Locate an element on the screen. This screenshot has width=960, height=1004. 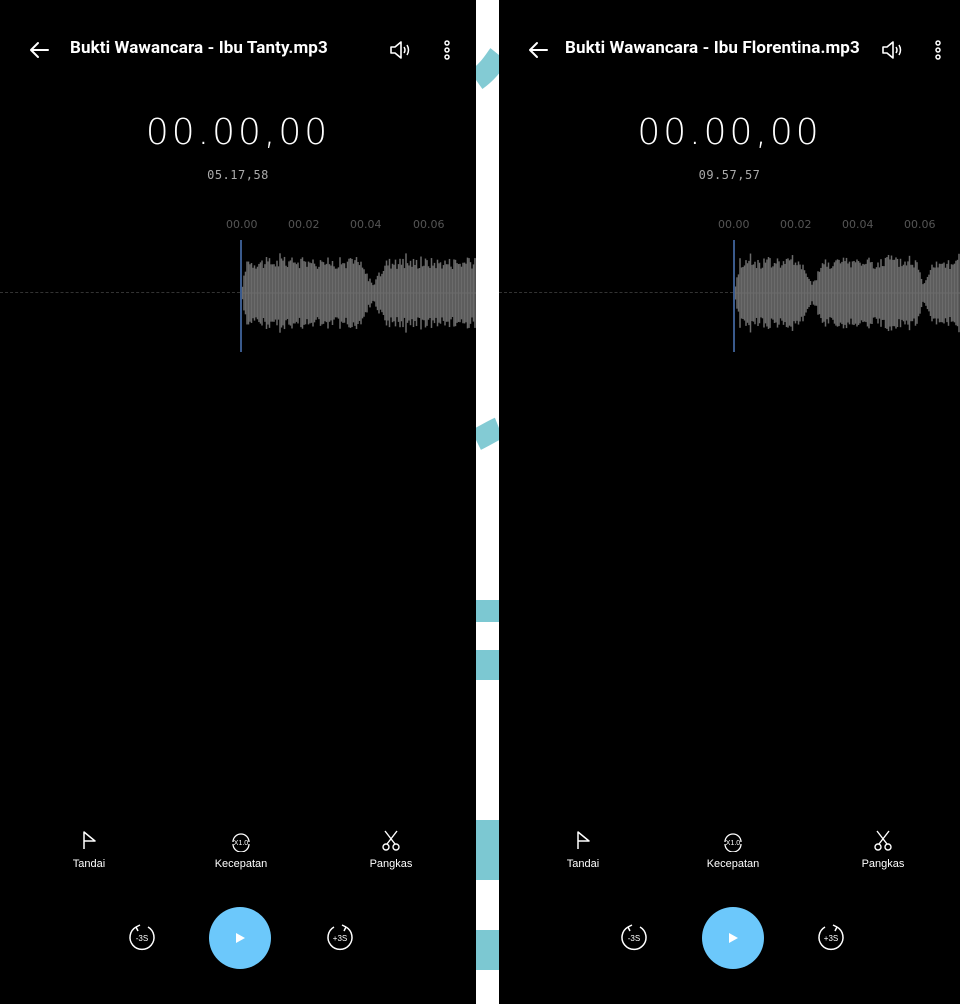
total-duration: 09.57,57 is located at coordinates (729, 175).